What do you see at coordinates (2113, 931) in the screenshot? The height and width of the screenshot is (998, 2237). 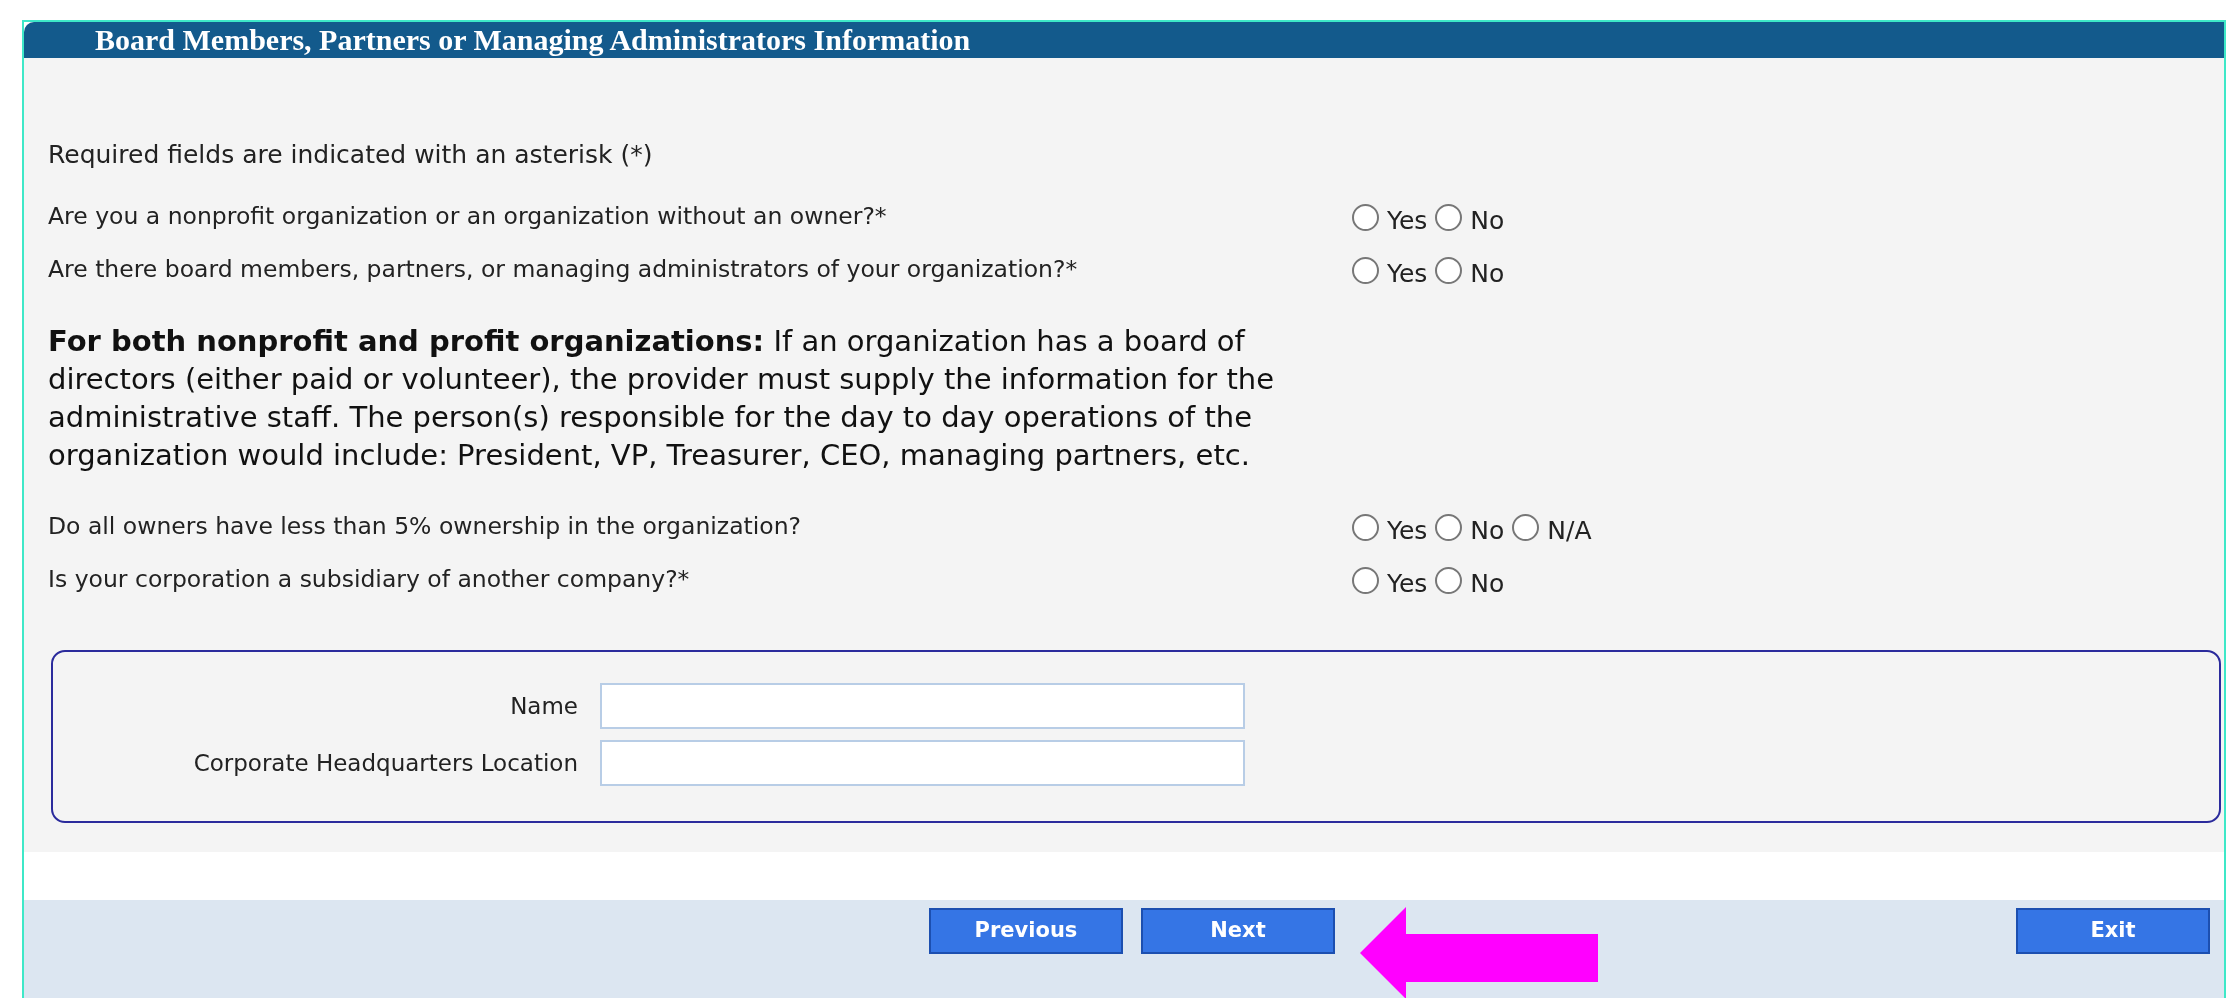 I see `nav-button: Exit` at bounding box center [2113, 931].